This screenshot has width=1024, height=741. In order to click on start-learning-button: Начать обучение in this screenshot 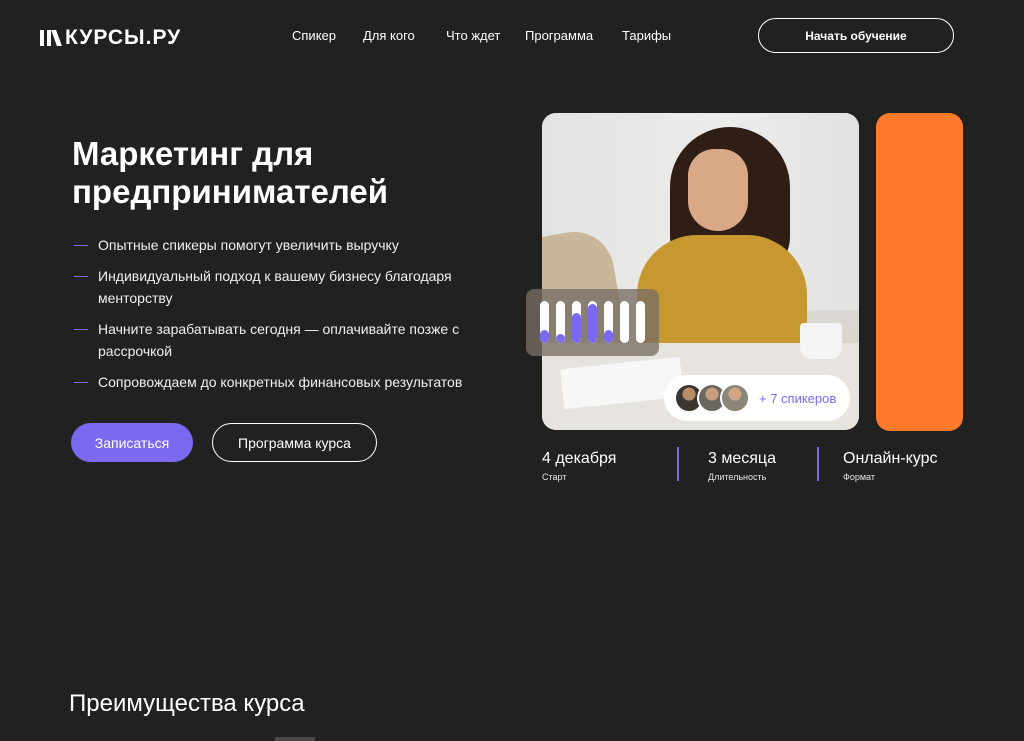, I will do `click(856, 35)`.